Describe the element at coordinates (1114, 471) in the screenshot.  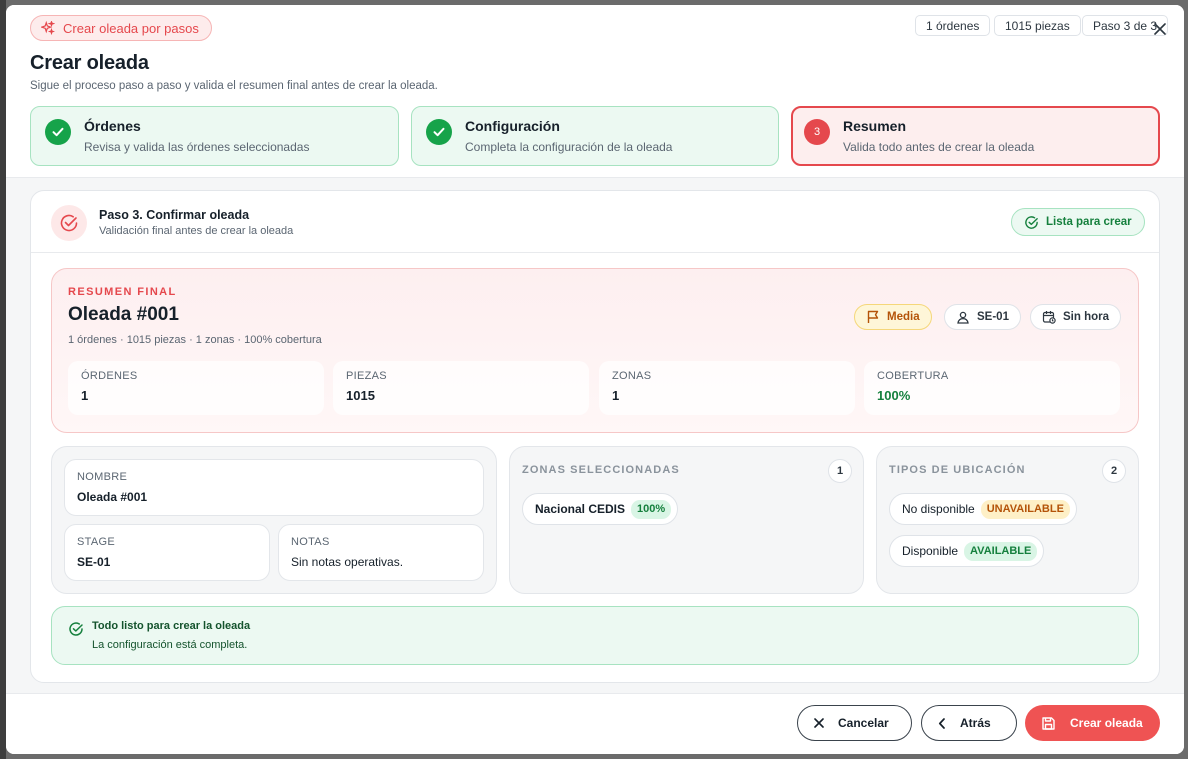
I see `location-types-count: 2` at that location.